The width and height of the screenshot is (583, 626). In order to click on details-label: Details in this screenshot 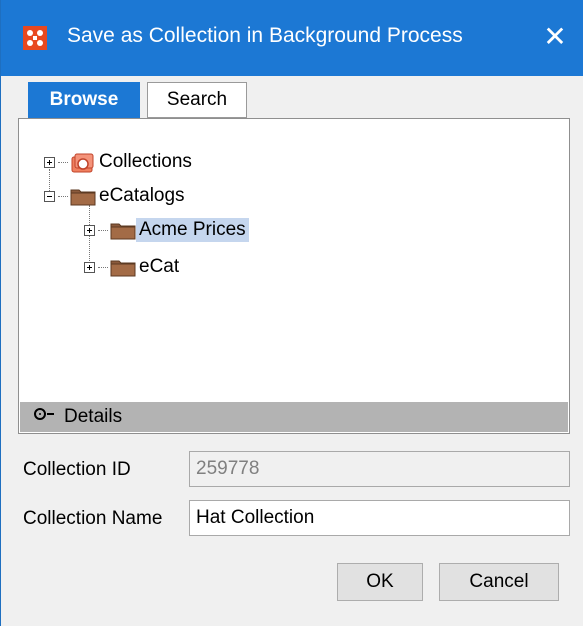, I will do `click(93, 416)`.